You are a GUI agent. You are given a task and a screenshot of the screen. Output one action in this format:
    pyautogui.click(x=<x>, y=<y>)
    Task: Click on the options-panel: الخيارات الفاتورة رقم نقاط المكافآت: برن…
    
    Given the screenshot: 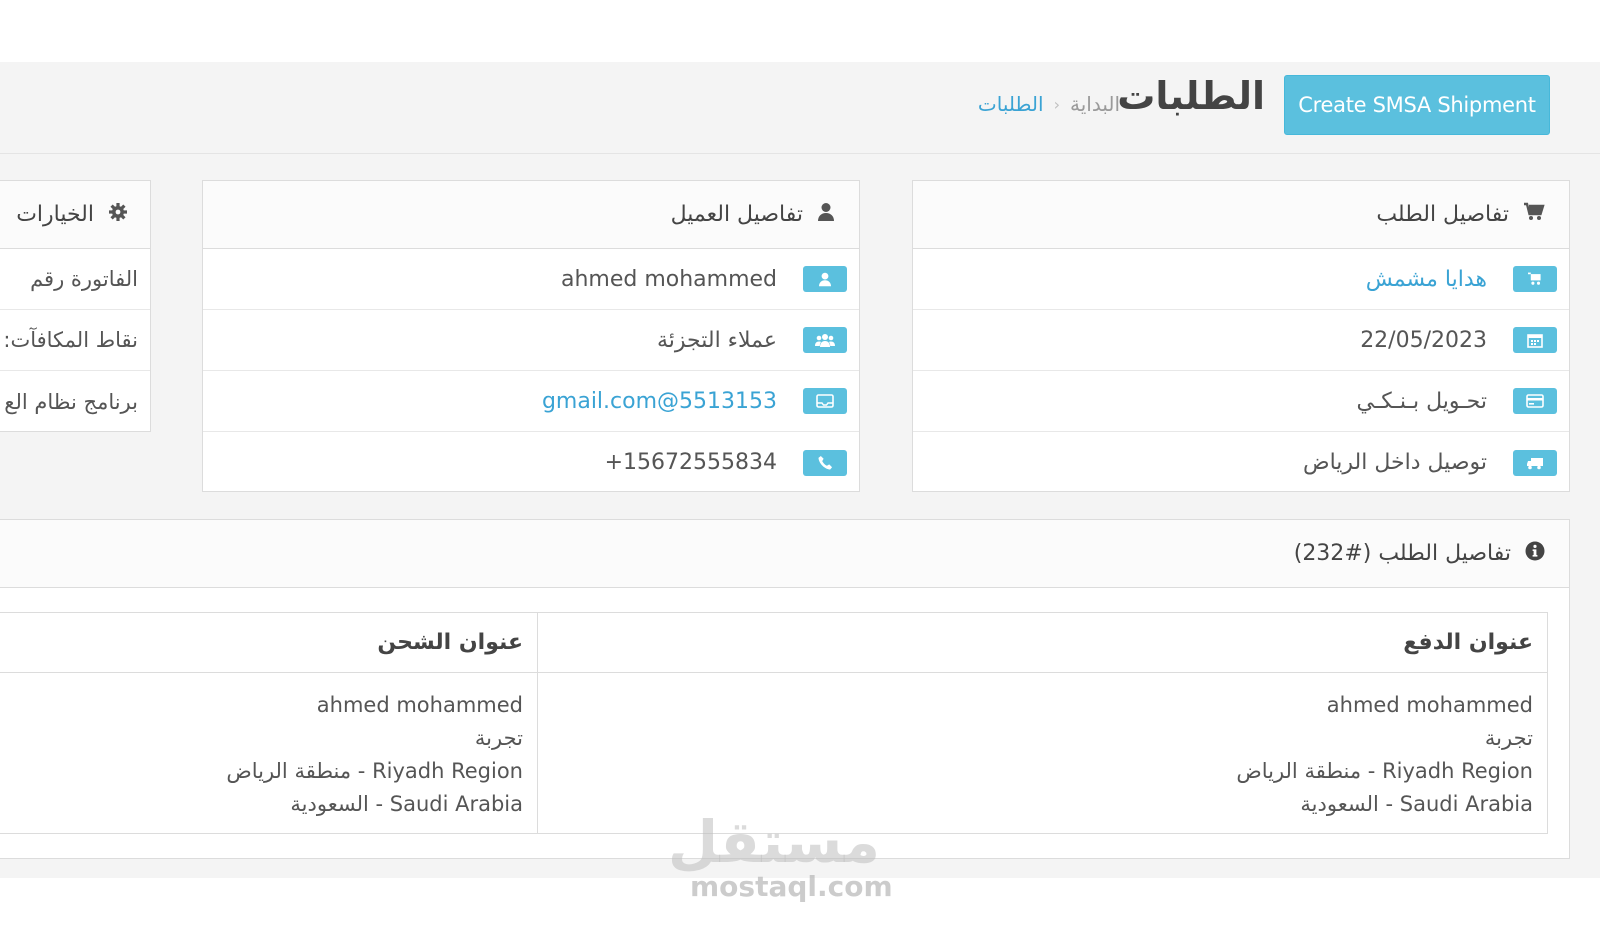 What is the action you would take?
    pyautogui.click(x=75, y=306)
    